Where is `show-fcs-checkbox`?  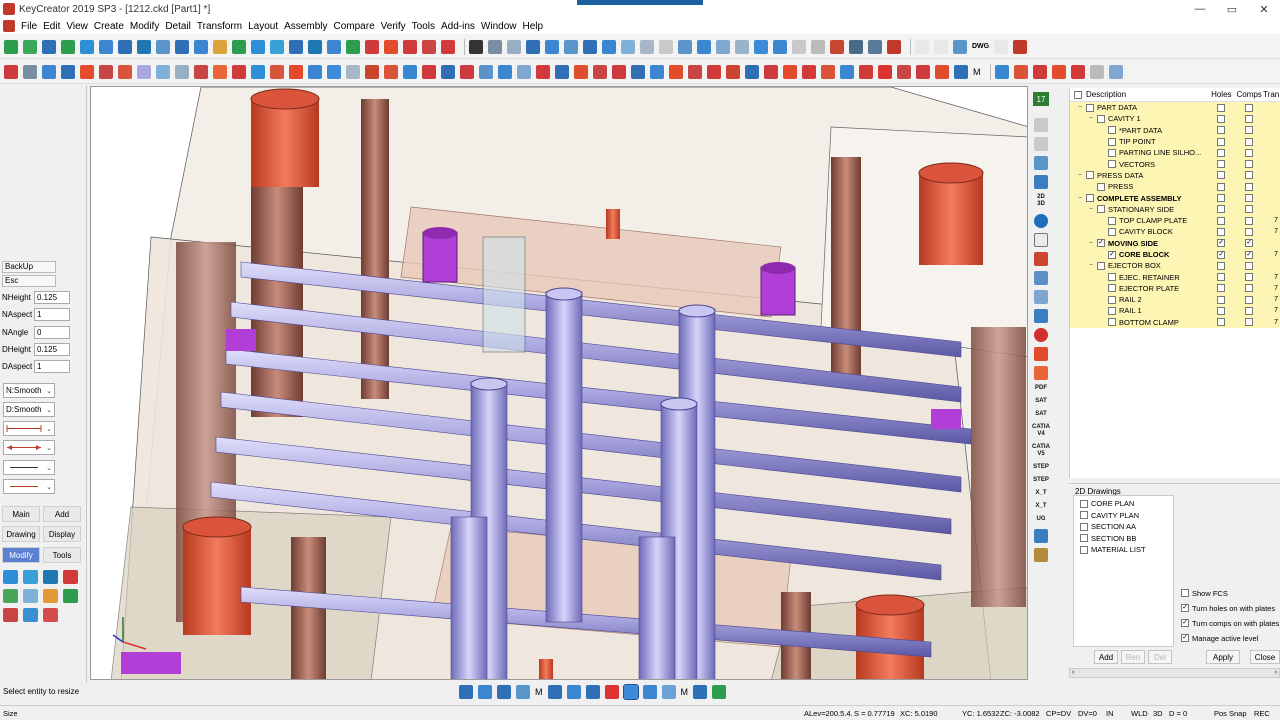
show-fcs-checkbox is located at coordinates (1185, 593).